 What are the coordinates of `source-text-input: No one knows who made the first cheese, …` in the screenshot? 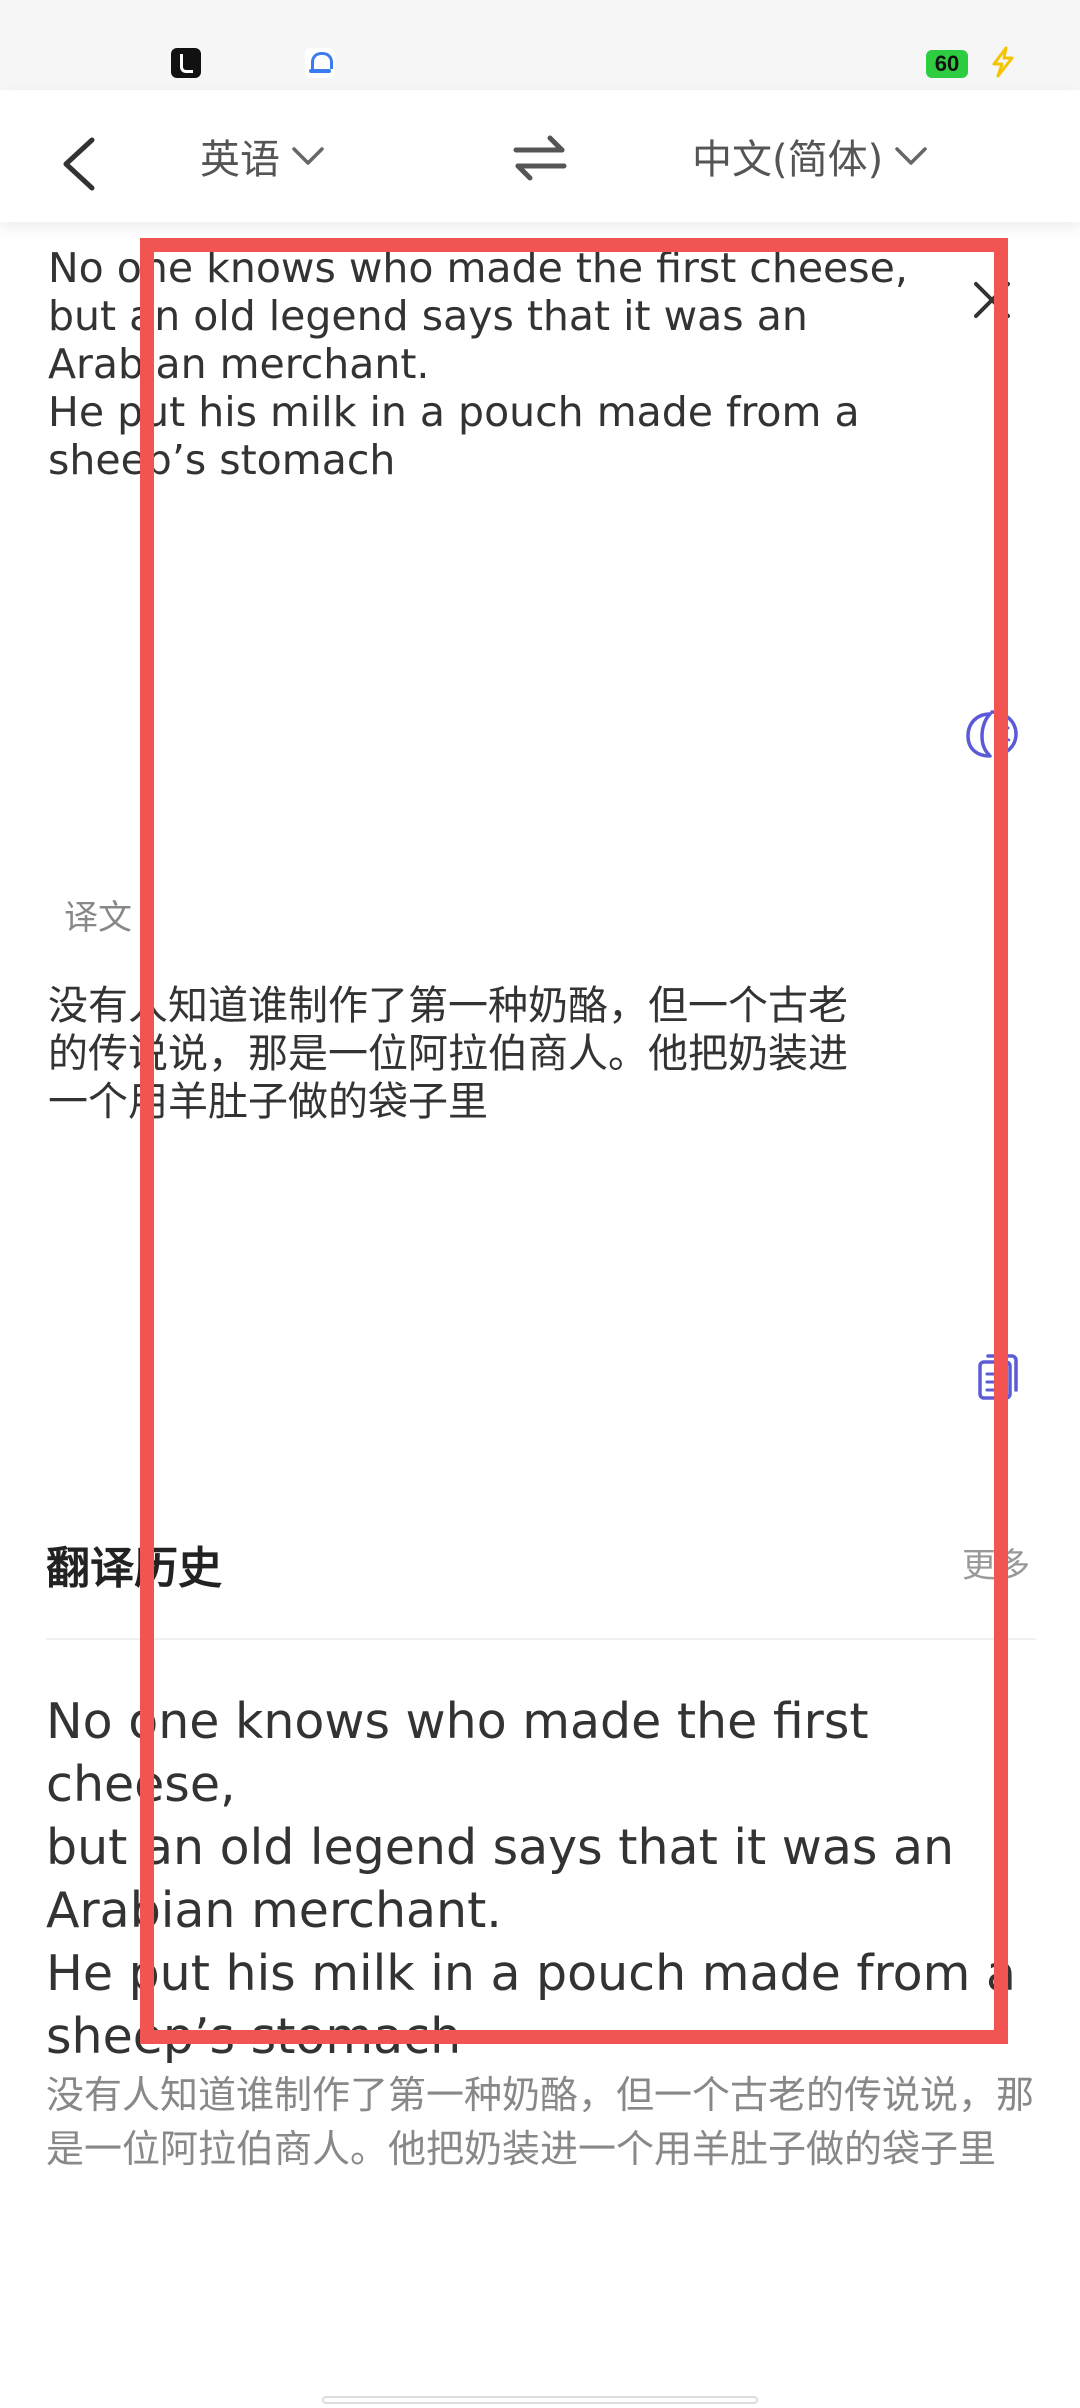 It's located at (488, 364).